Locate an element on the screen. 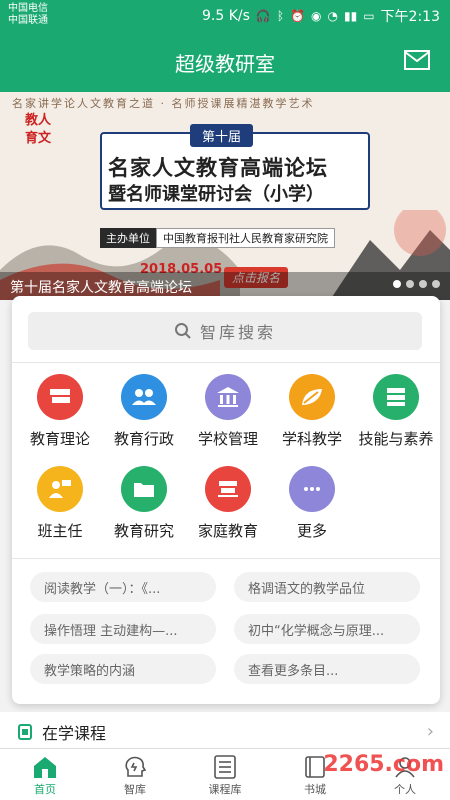 The image size is (450, 800). topic-tag: 格调语文的教学品位 is located at coordinates (327, 587).